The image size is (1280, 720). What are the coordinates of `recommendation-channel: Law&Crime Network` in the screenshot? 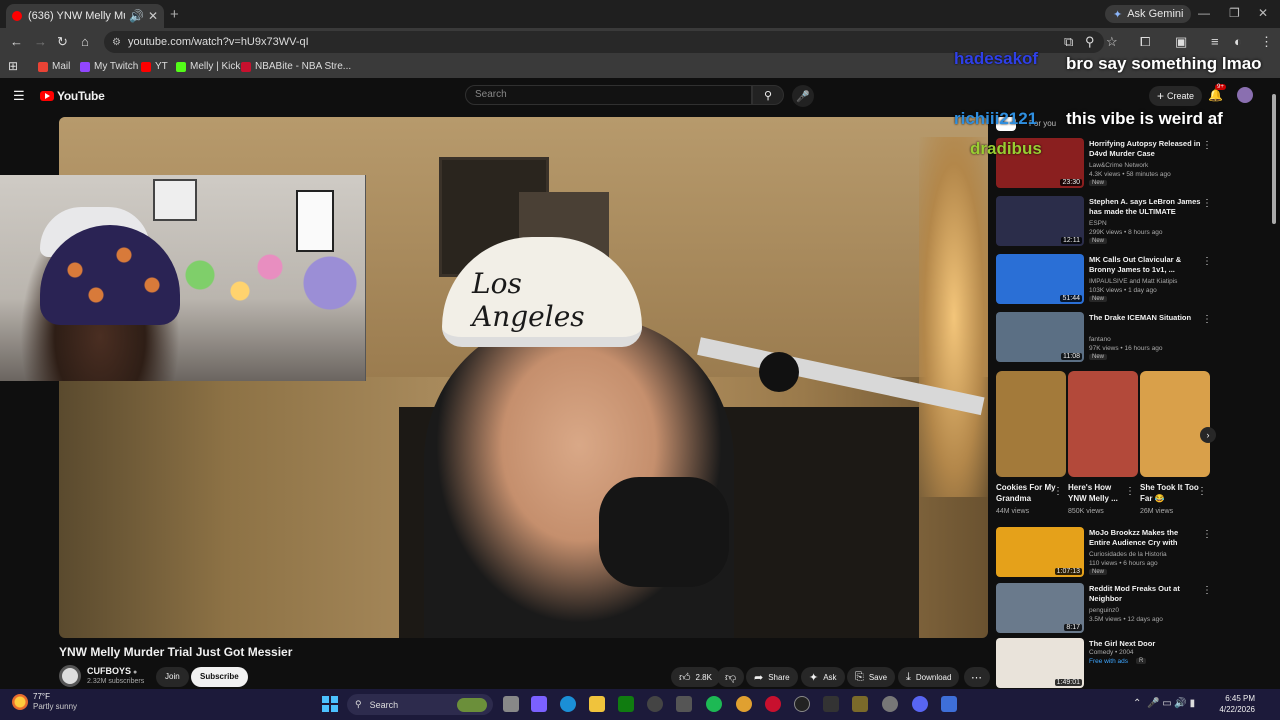 It's located at (1118, 165).